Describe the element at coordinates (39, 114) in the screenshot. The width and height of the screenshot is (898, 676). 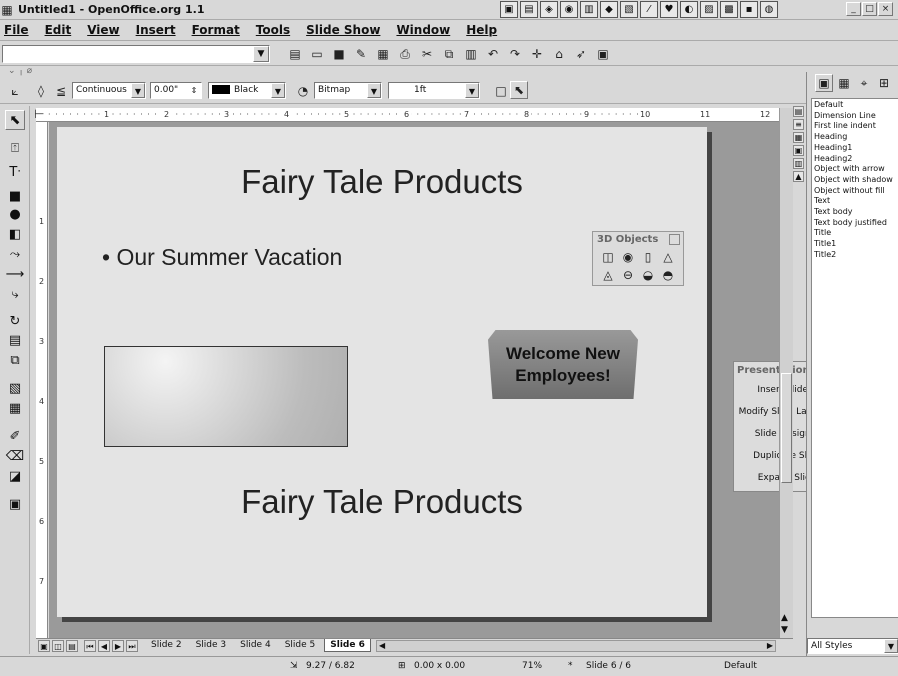
I see `tab-stop-icon: ⊢` at that location.